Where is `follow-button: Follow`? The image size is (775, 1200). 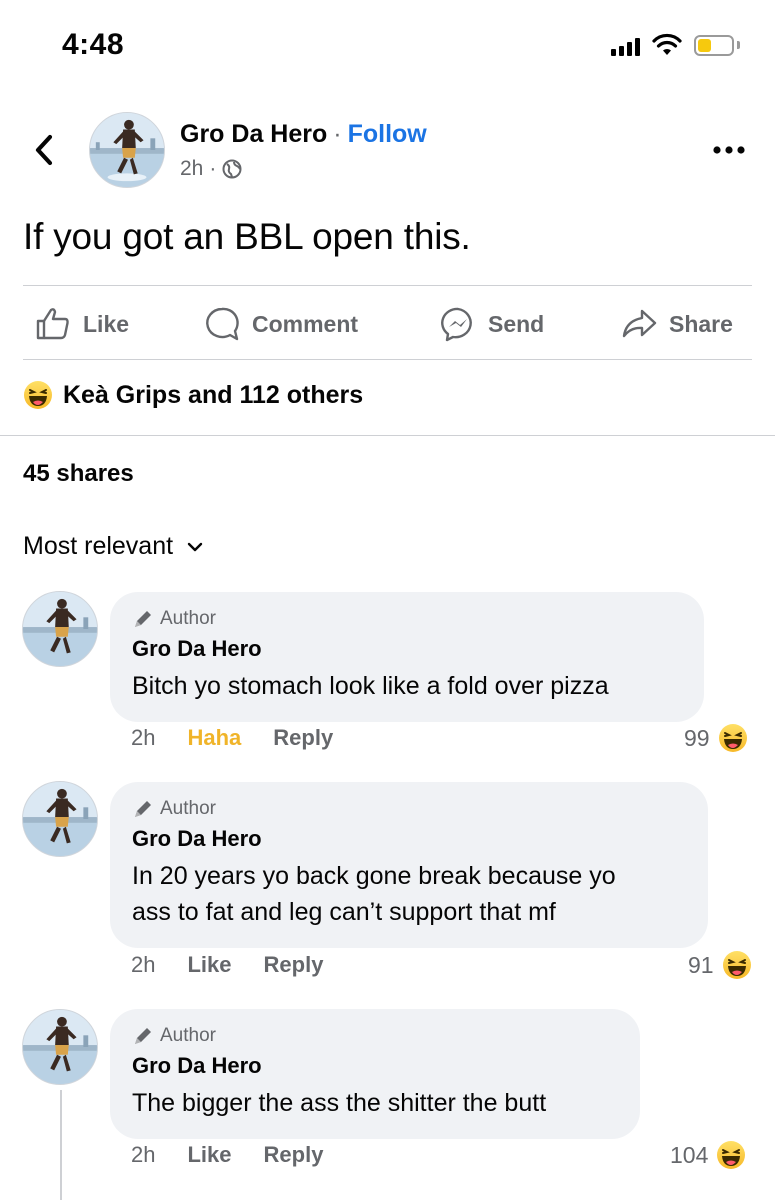 follow-button: Follow is located at coordinates (387, 134).